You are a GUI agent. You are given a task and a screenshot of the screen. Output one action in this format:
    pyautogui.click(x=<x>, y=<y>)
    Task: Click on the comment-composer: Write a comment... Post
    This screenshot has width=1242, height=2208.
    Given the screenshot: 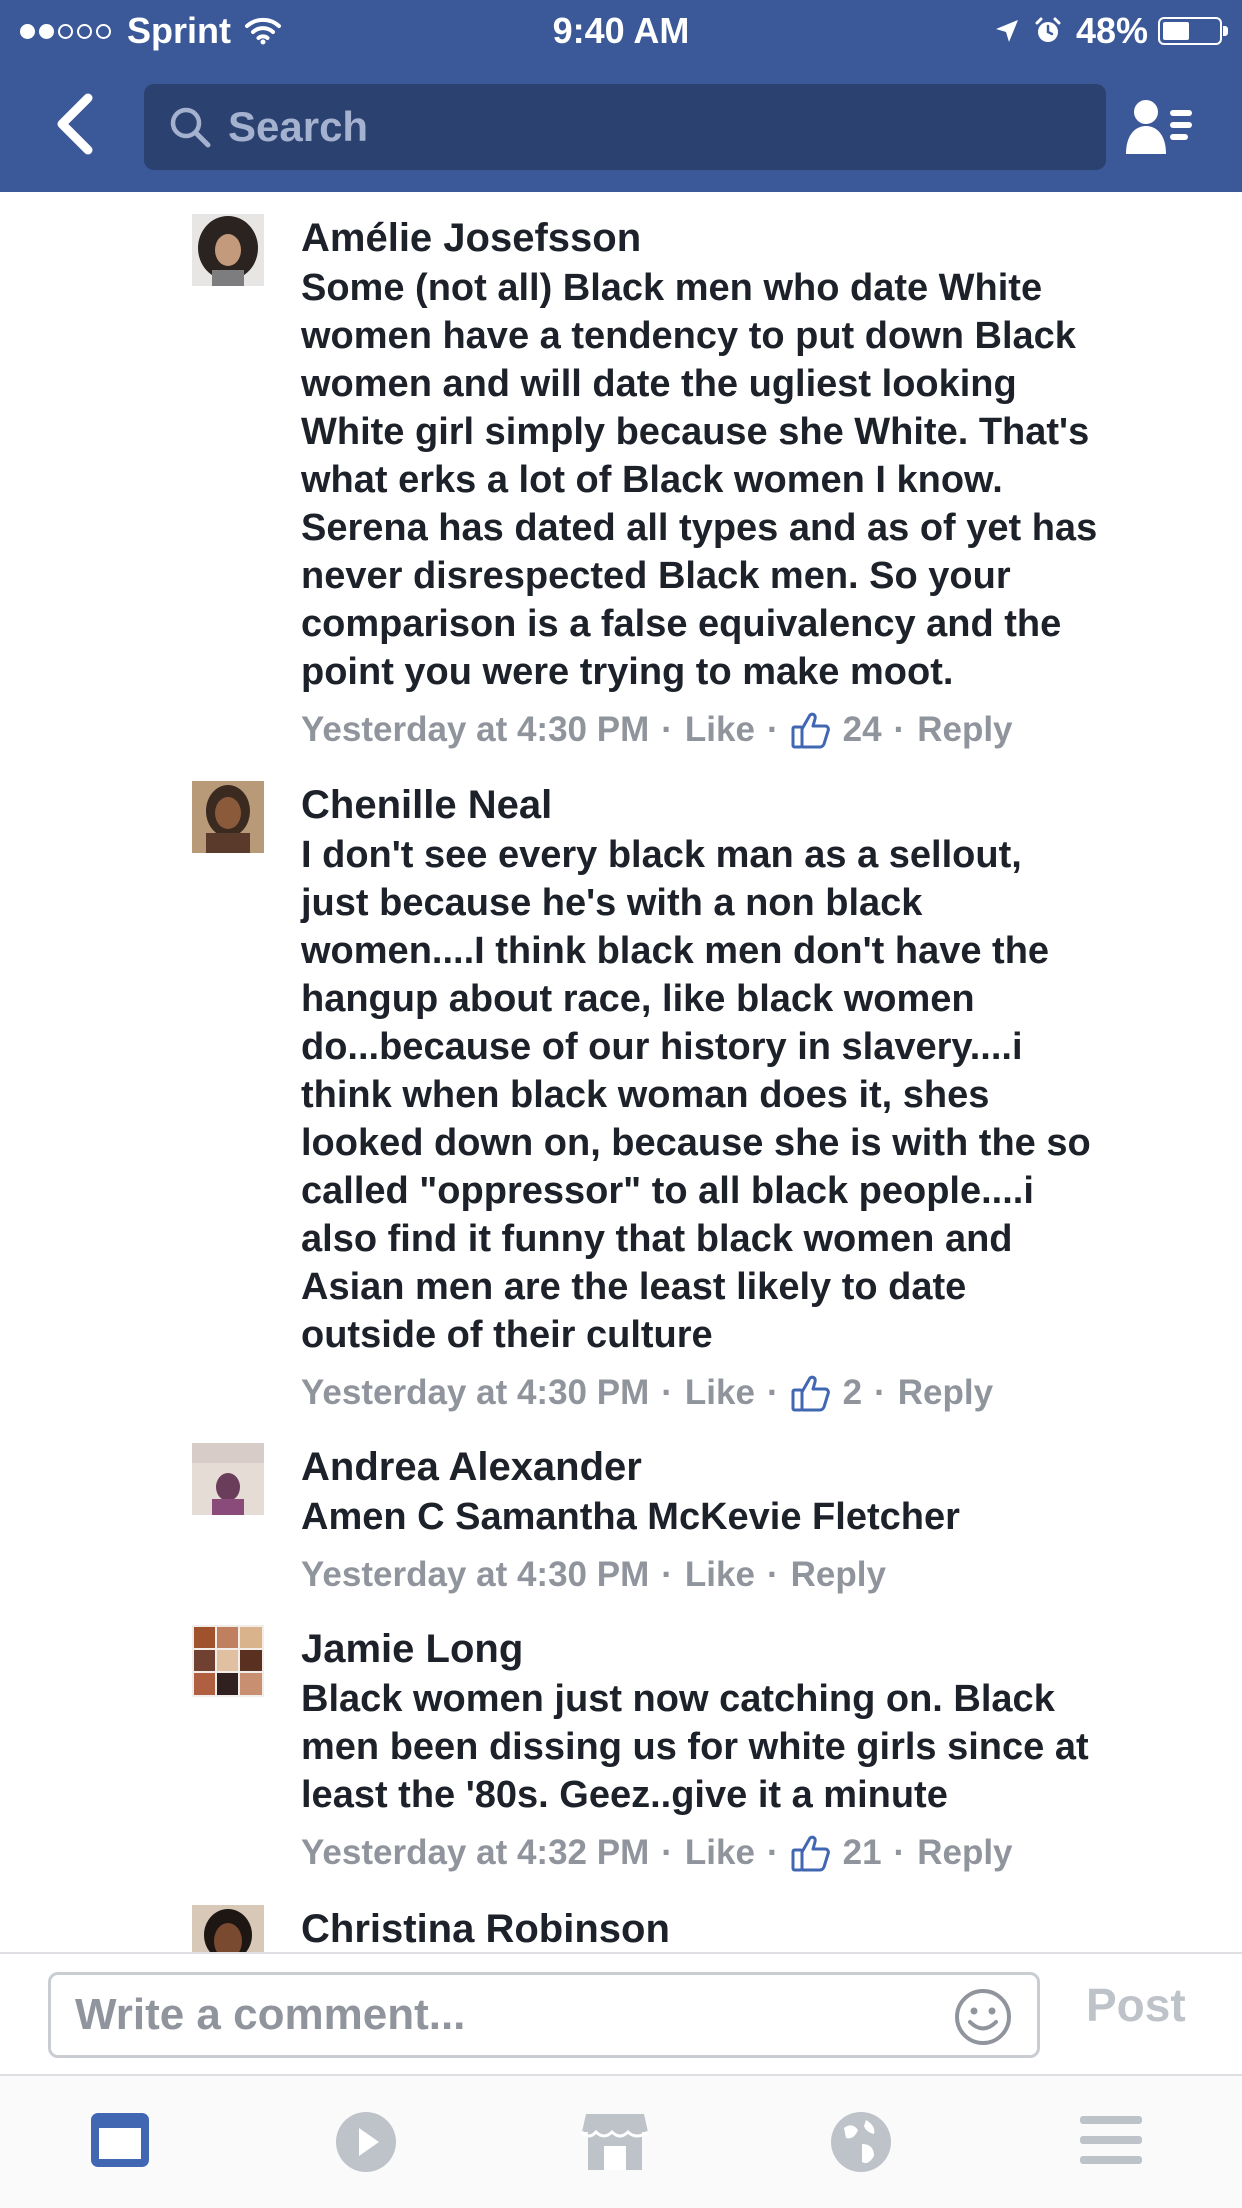 What is the action you would take?
    pyautogui.click(x=621, y=2014)
    